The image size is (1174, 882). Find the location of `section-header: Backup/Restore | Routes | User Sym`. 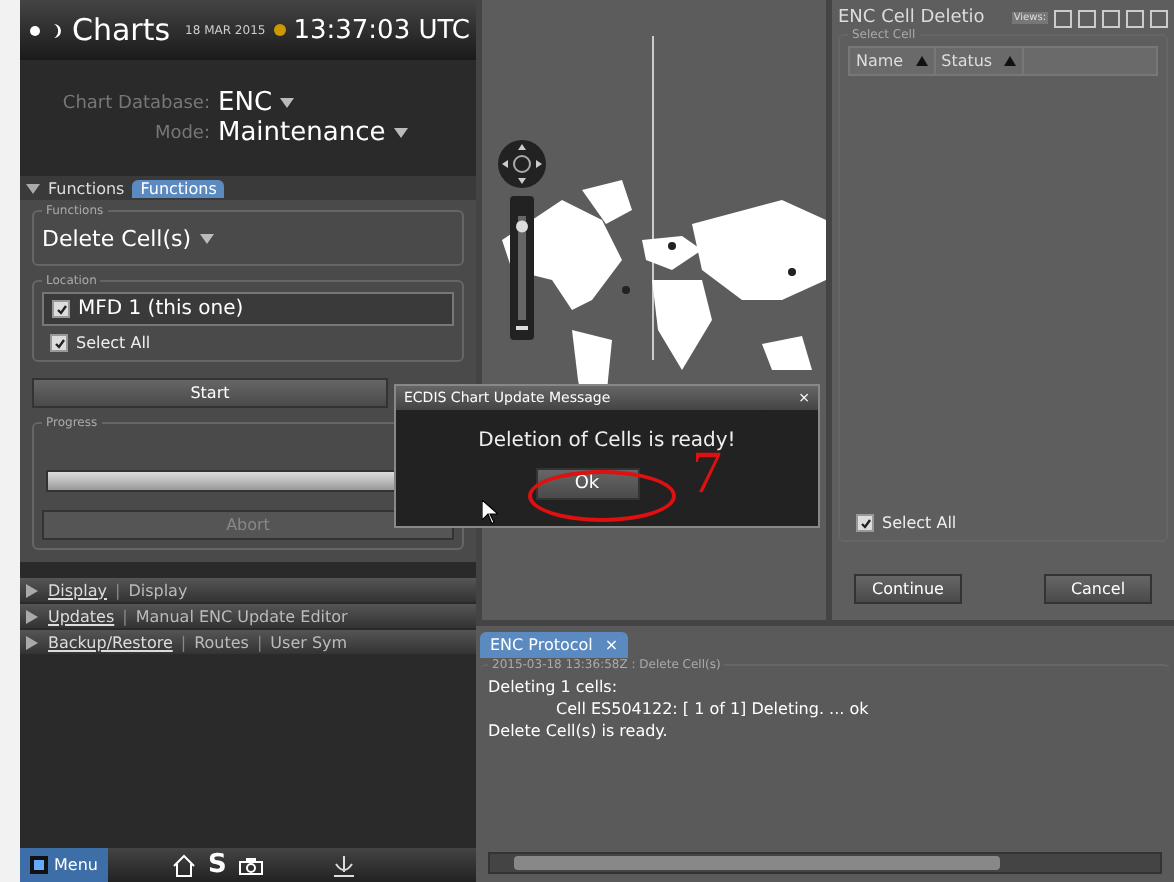

section-header: Backup/Restore | Routes | User Sym is located at coordinates (248, 642).